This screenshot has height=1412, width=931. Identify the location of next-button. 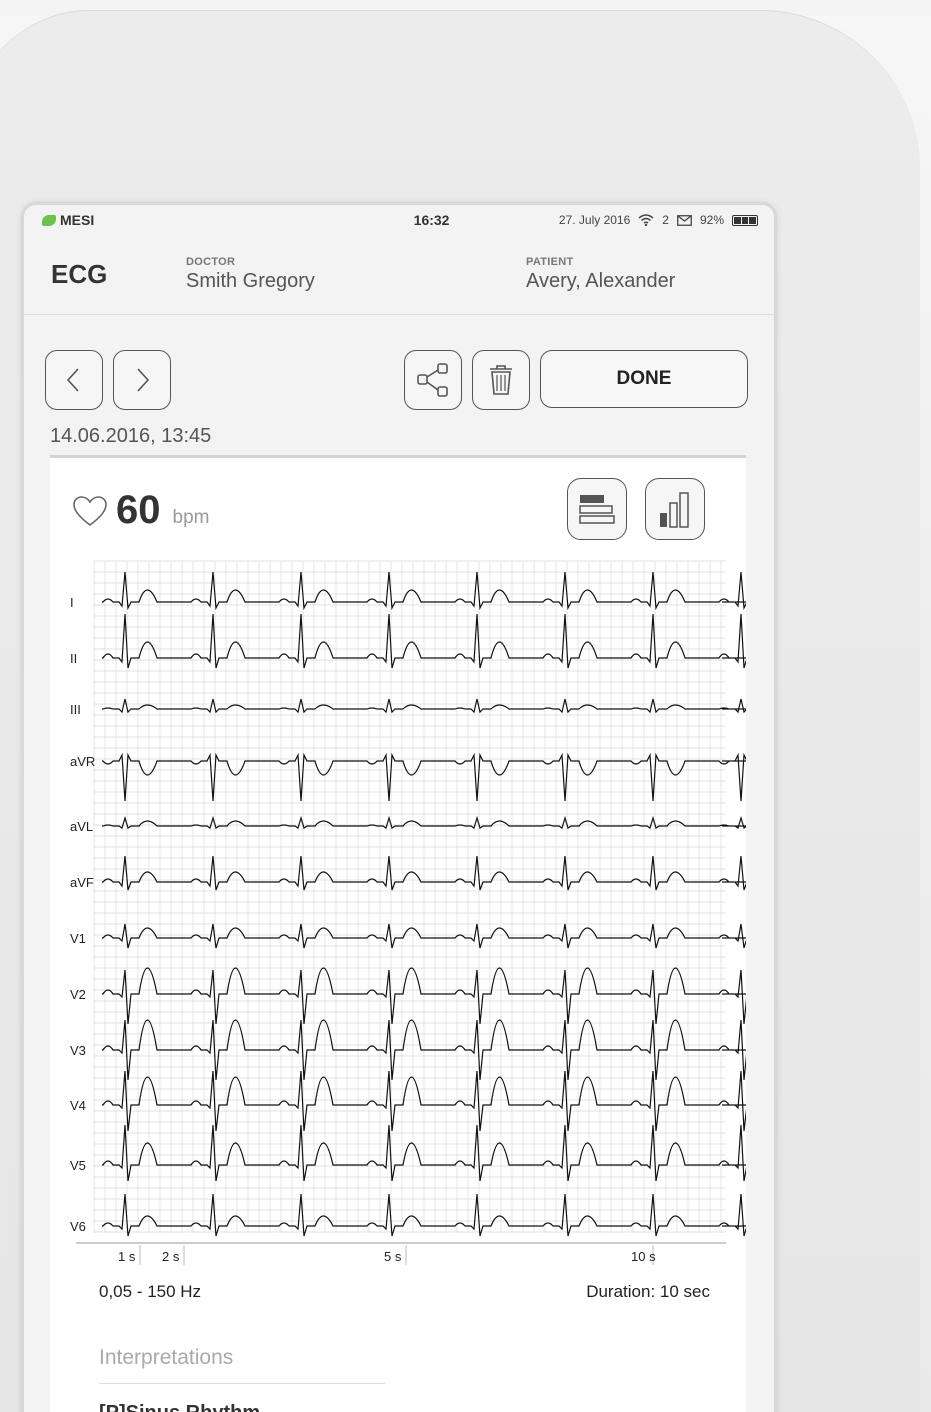
(142, 380).